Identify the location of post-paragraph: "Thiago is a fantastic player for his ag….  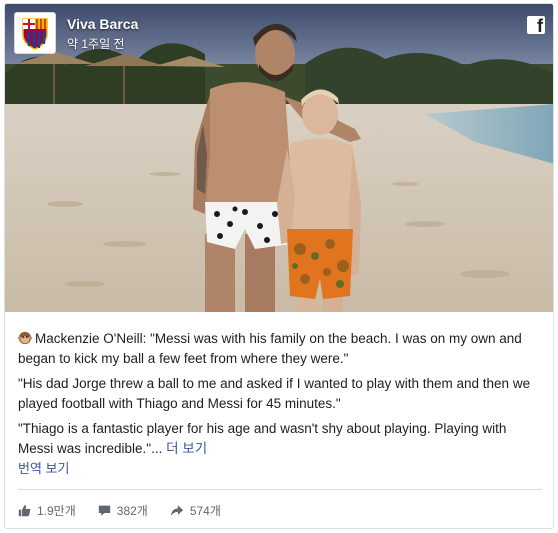
(280, 439).